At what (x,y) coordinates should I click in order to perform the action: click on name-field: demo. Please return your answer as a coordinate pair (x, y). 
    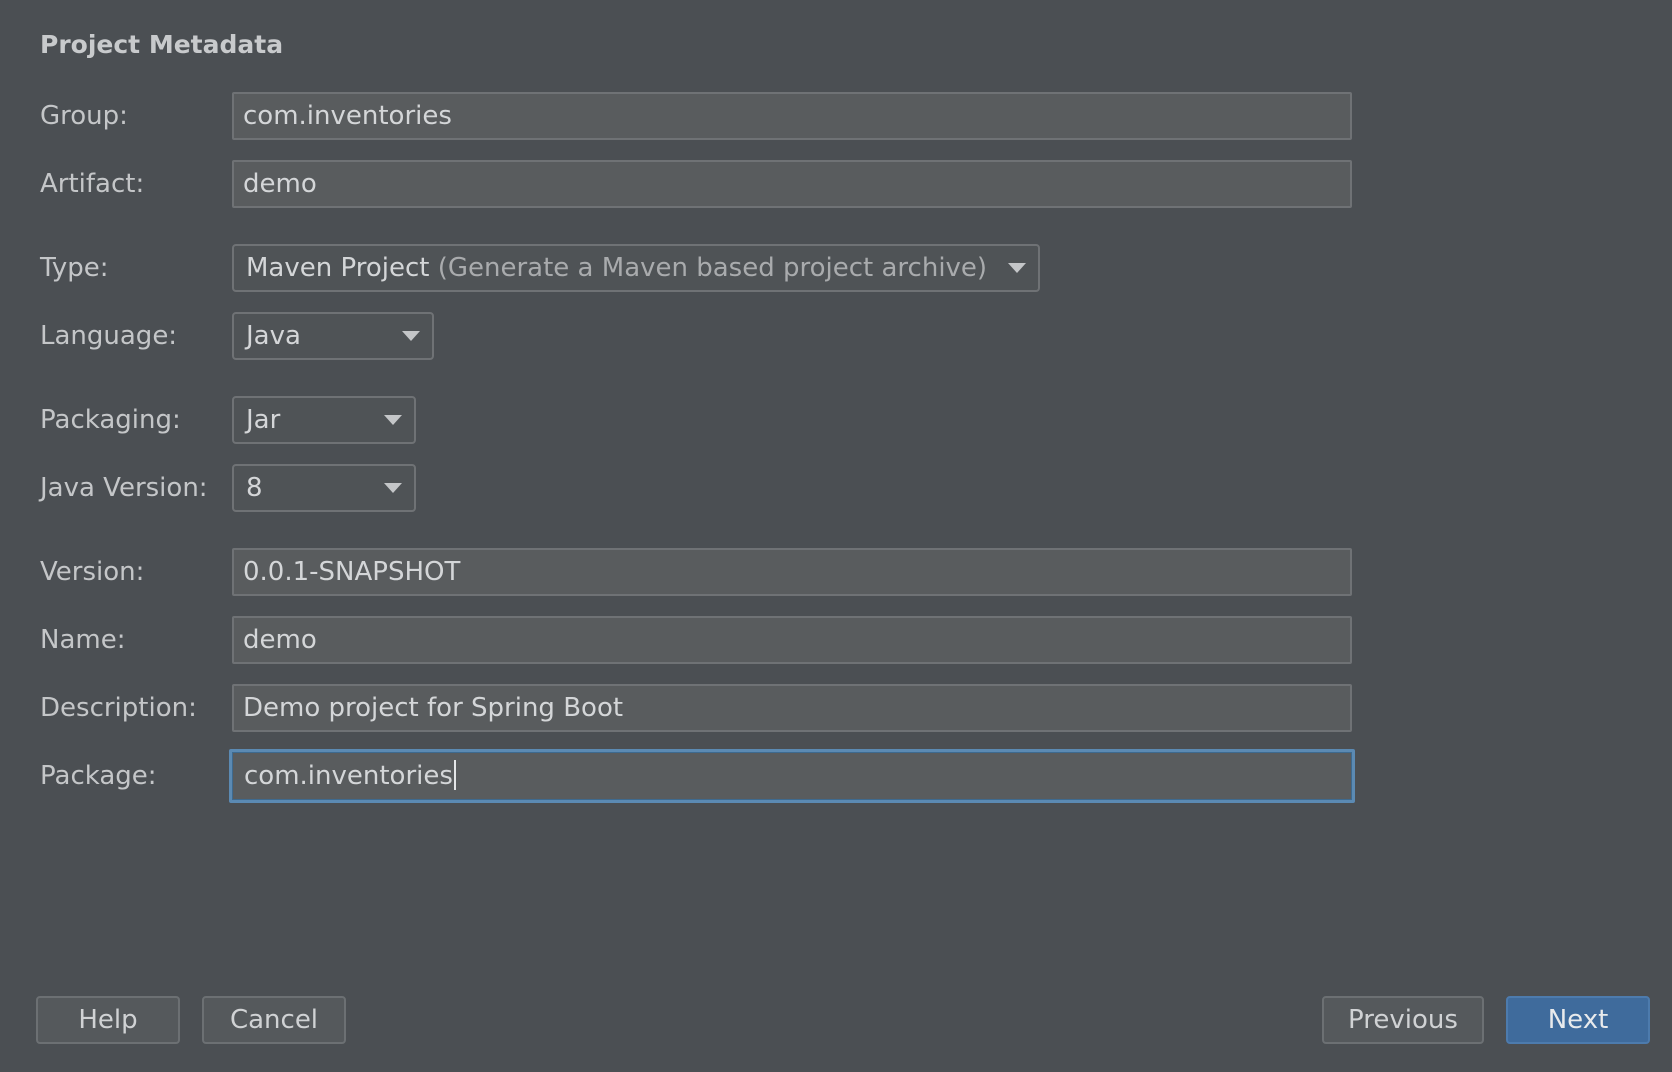
    Looking at the image, I should click on (792, 640).